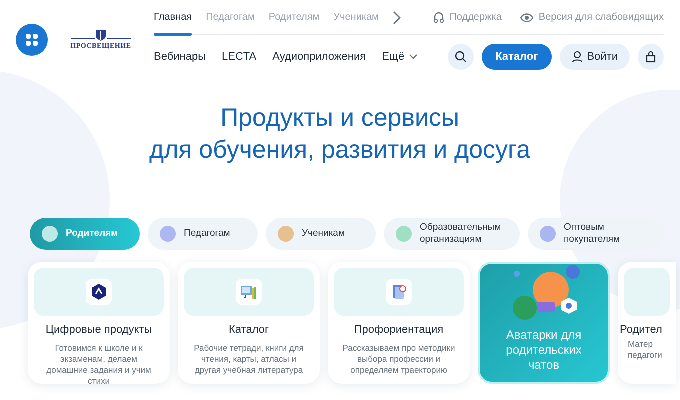 This screenshot has width=680, height=400. I want to click on card-description: Рассказываем про методики выбора профессии и определяем траекторию, so click(399, 359).